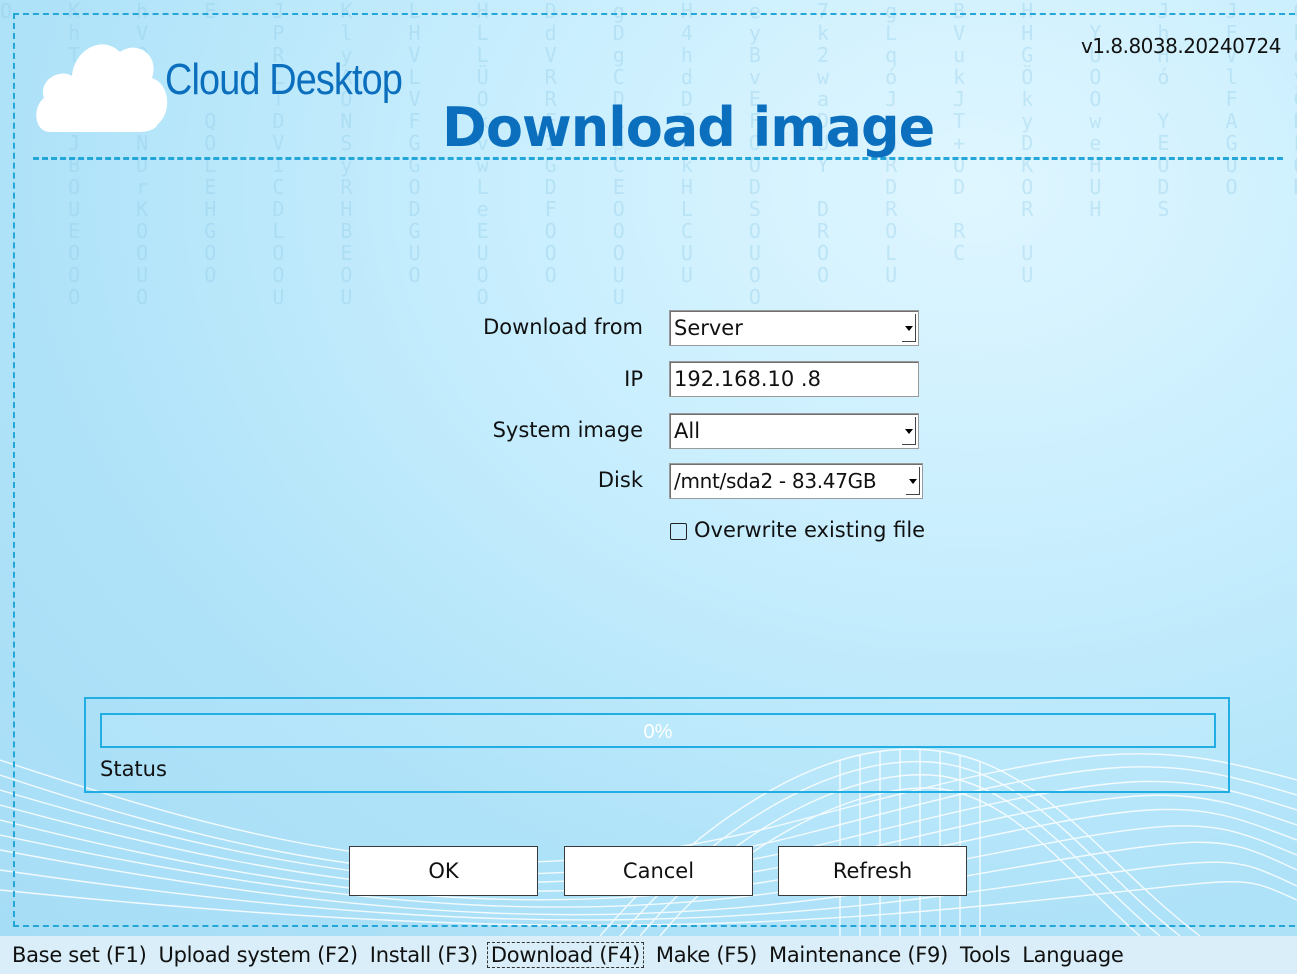  What do you see at coordinates (284, 79) in the screenshot?
I see `brand-name: Cloud Desktop` at bounding box center [284, 79].